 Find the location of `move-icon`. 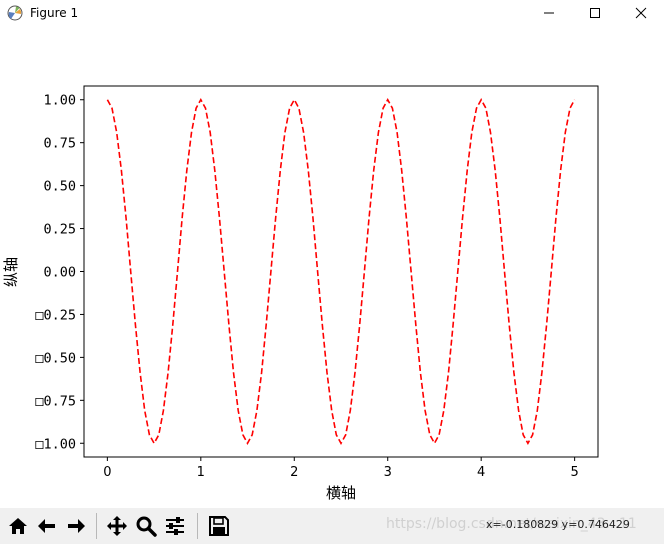

move-icon is located at coordinates (117, 526).